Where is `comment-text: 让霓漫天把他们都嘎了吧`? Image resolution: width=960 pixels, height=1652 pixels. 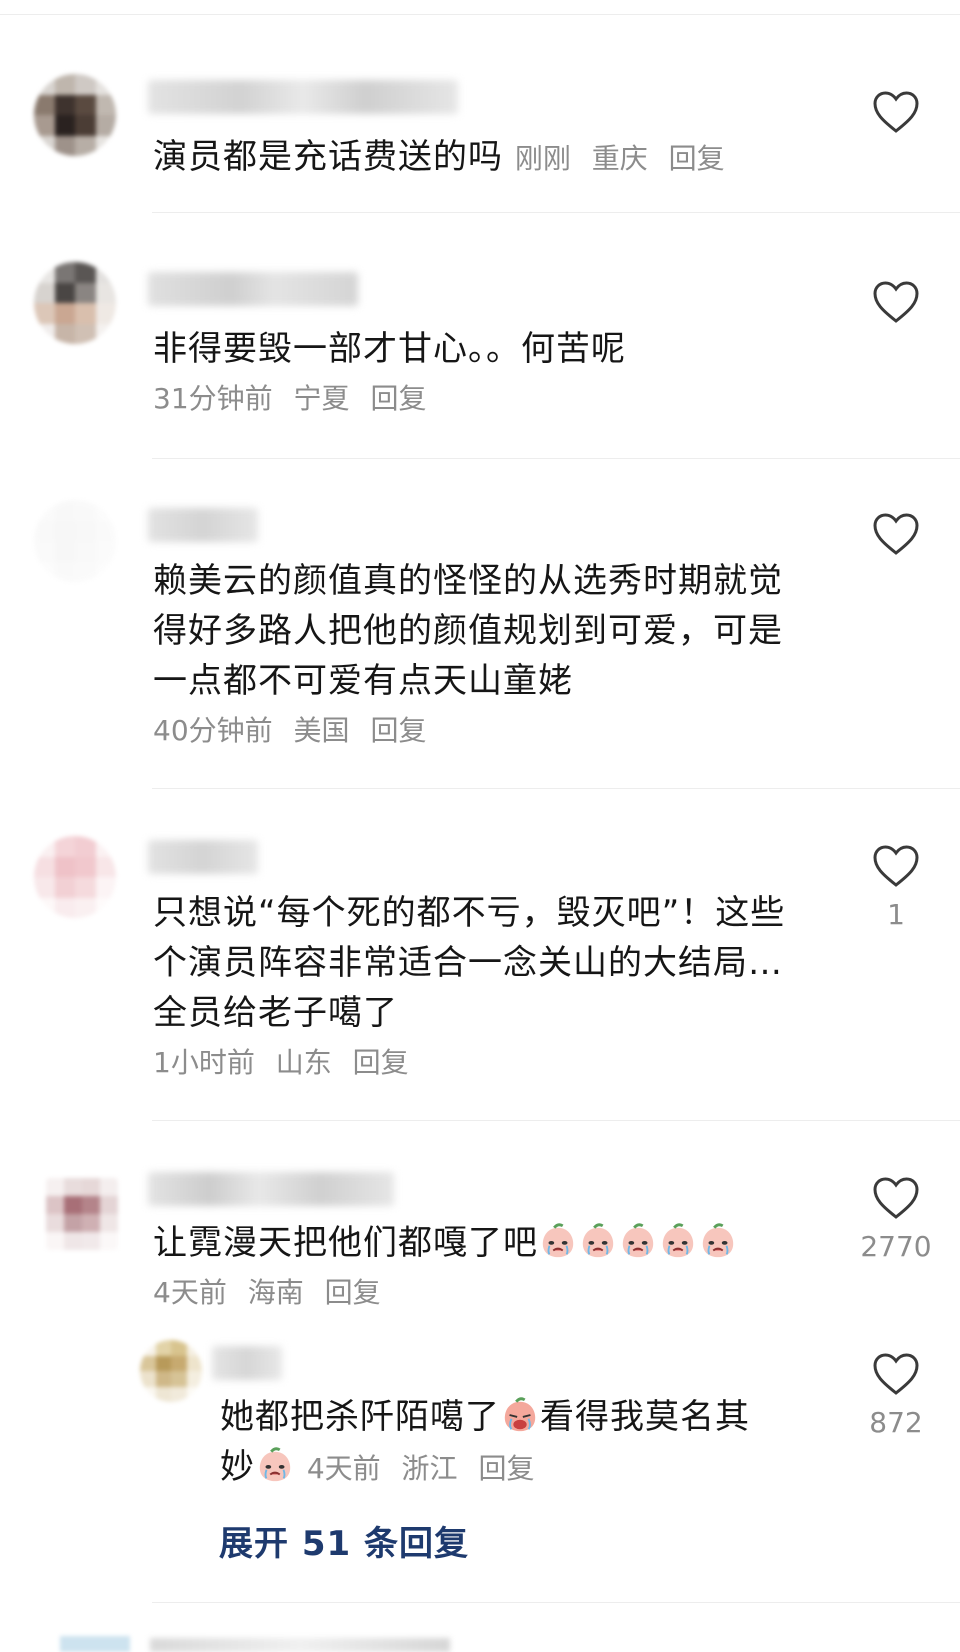
comment-text: 让霓漫天把他们都嘎了吧 is located at coordinates (345, 1243).